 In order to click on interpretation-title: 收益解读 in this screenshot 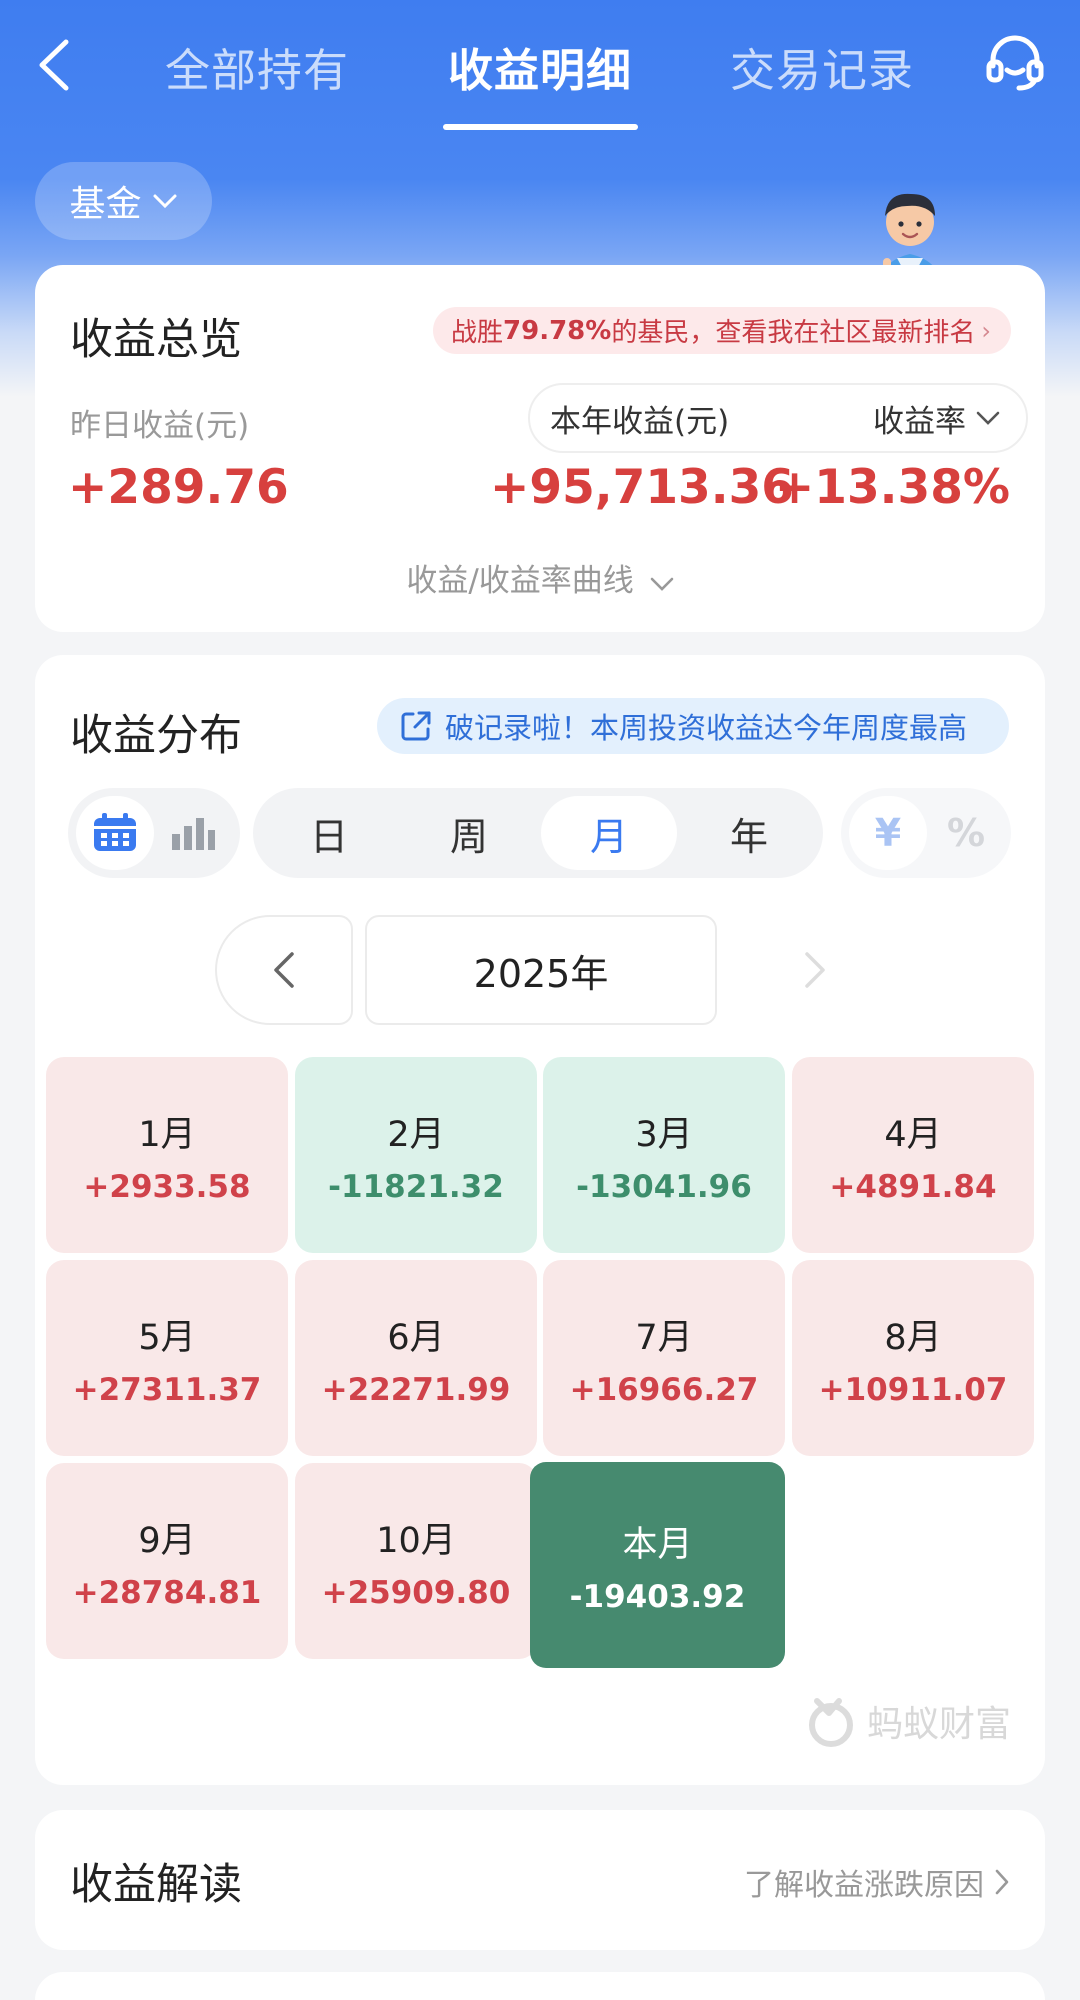, I will do `click(156, 1885)`.